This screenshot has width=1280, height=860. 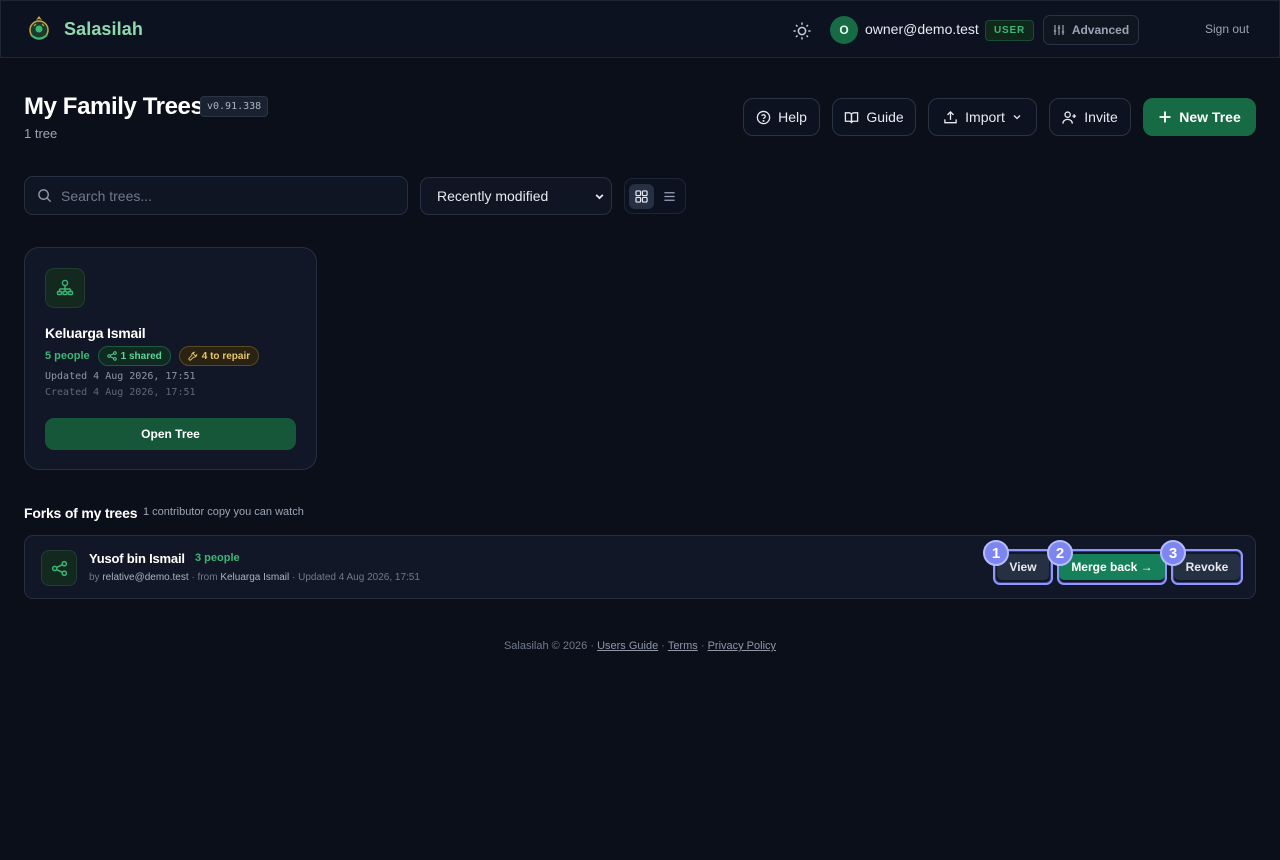 I want to click on fork-from-prefix: · from, so click(x=204, y=577).